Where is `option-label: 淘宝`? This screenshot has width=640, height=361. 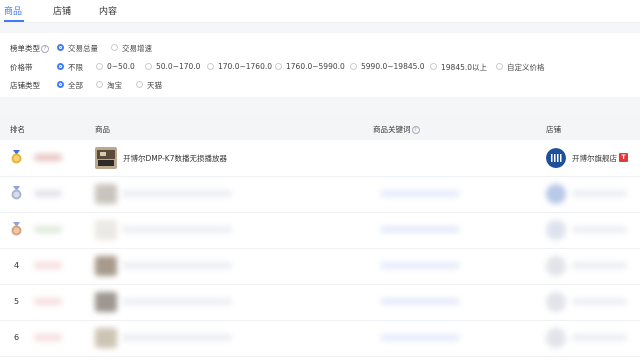
option-label: 淘宝 is located at coordinates (114, 85).